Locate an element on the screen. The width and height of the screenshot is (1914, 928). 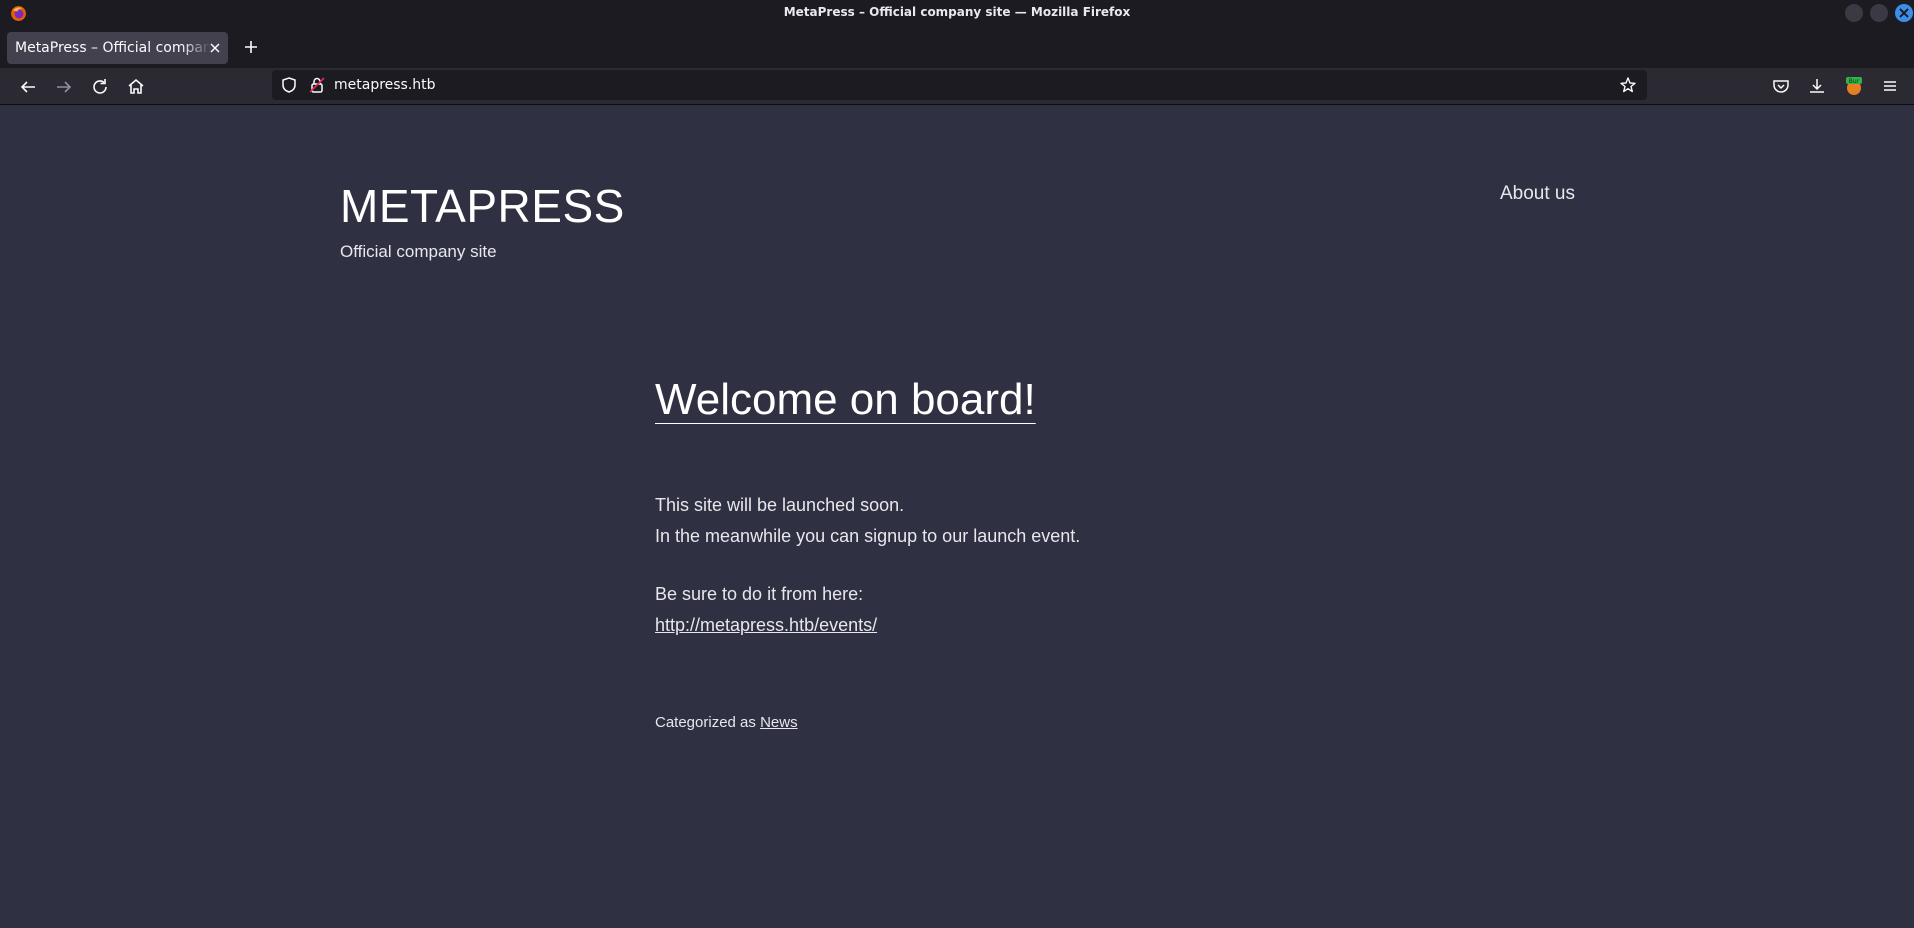
category-link-news: News is located at coordinates (779, 722).